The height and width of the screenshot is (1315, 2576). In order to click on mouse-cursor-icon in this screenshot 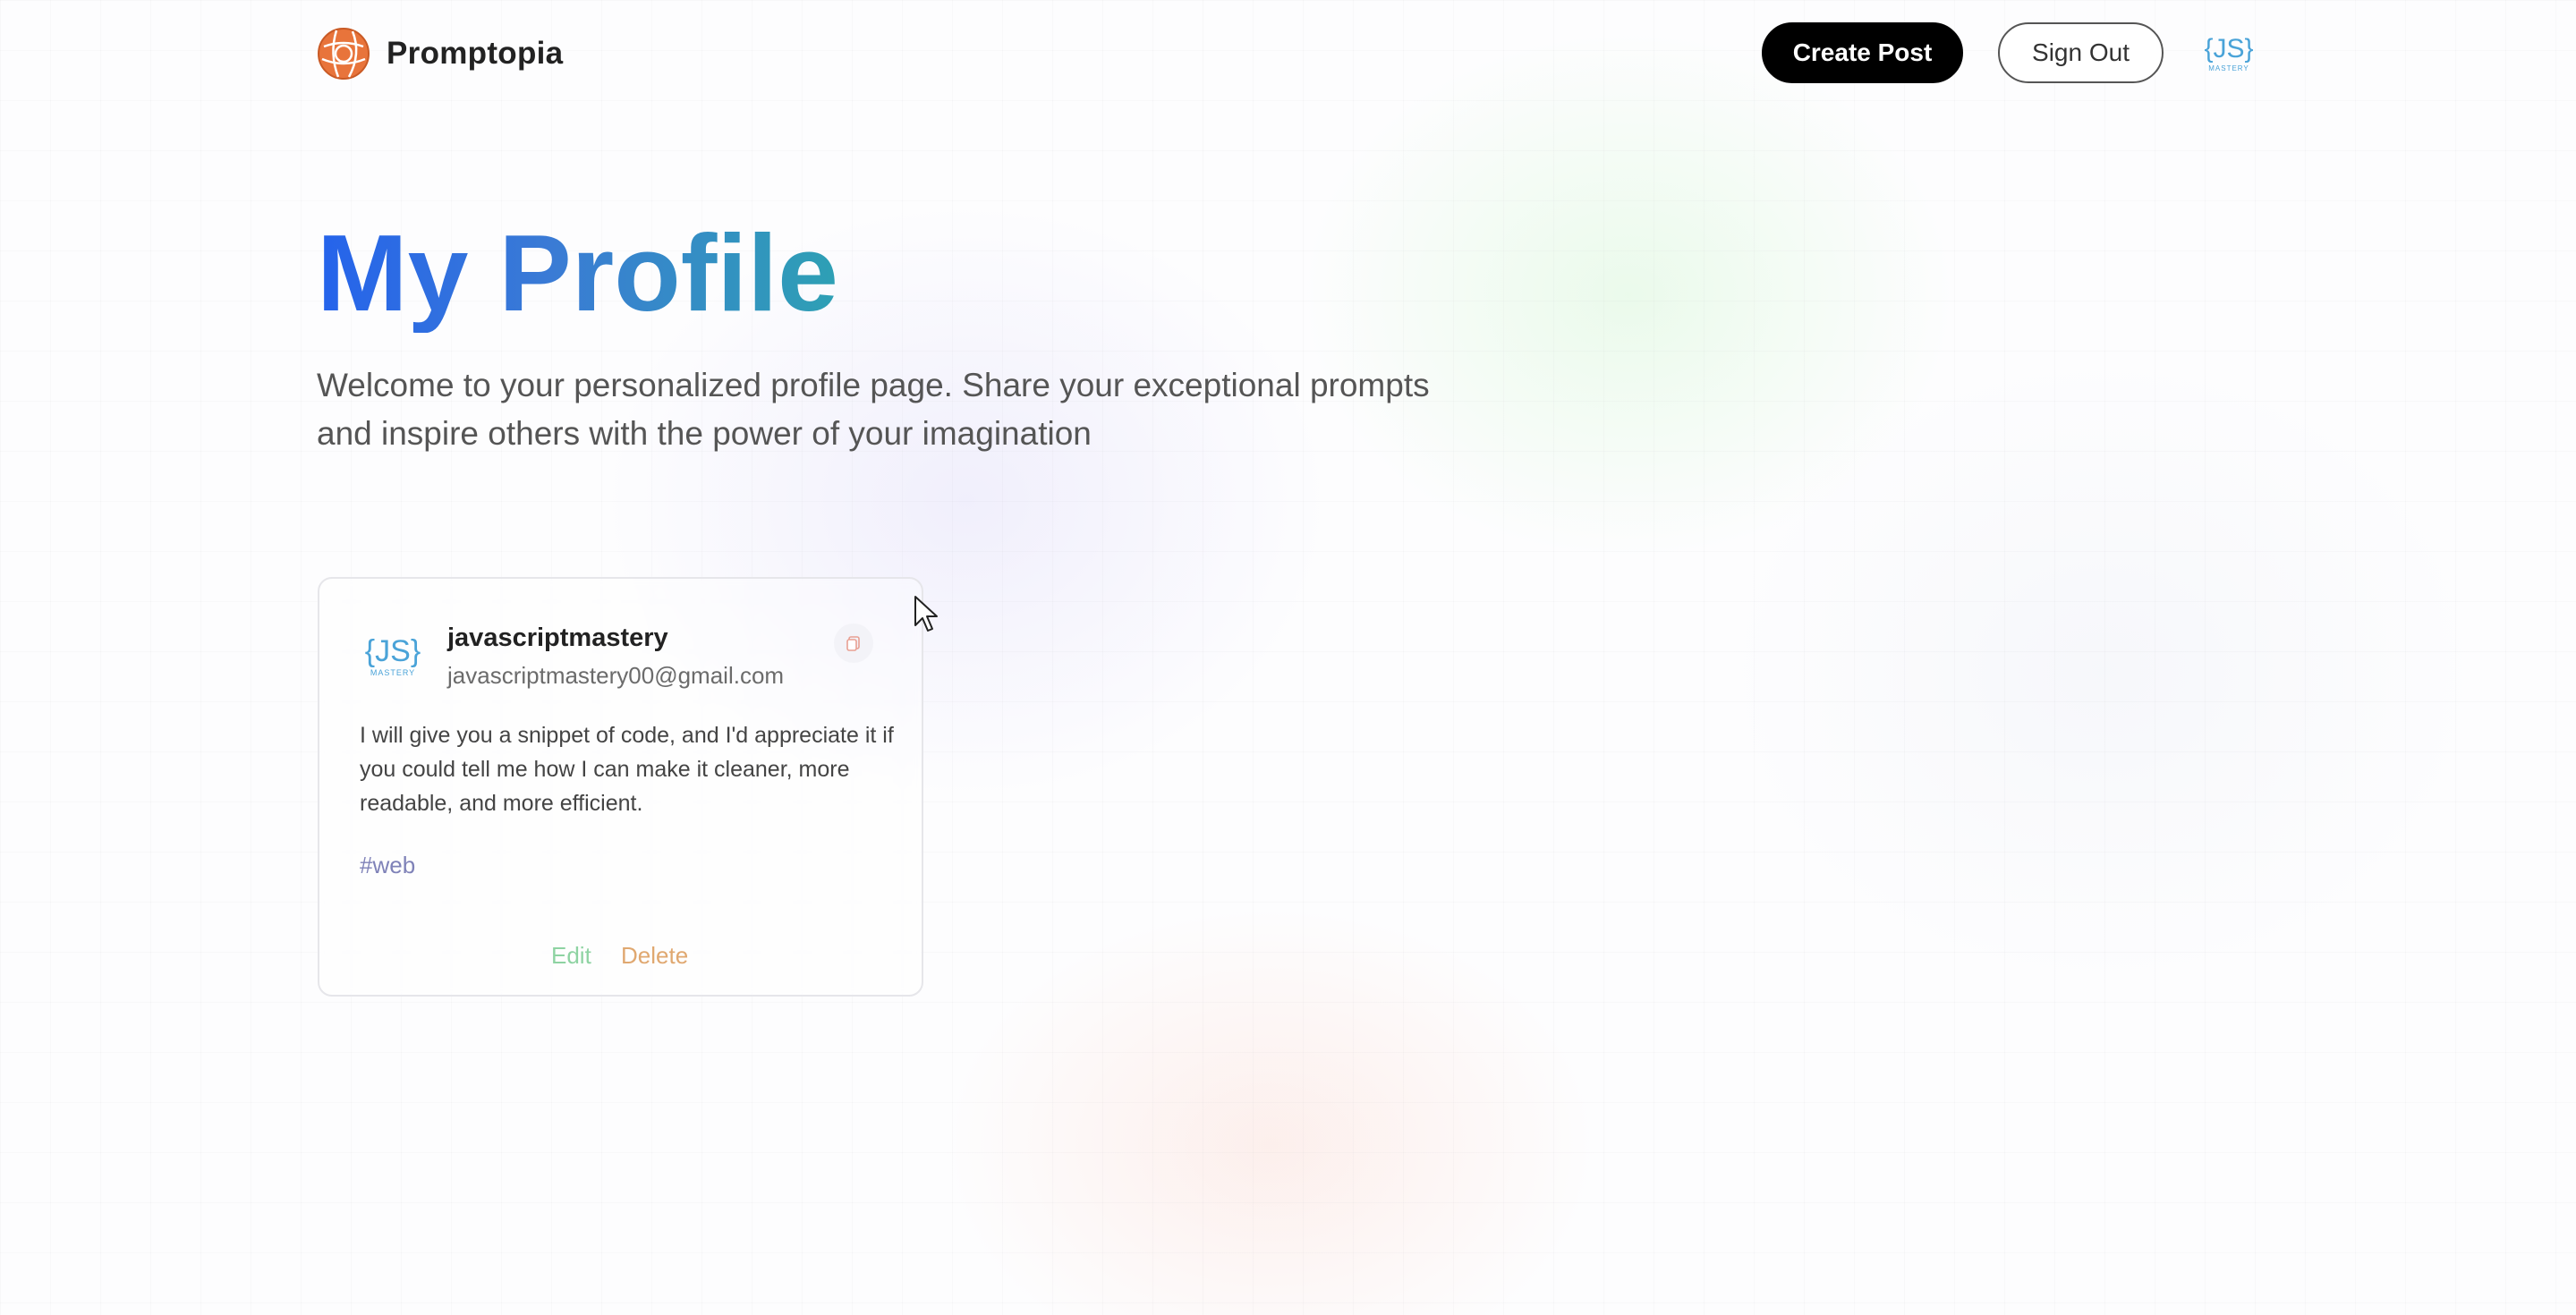, I will do `click(926, 614)`.